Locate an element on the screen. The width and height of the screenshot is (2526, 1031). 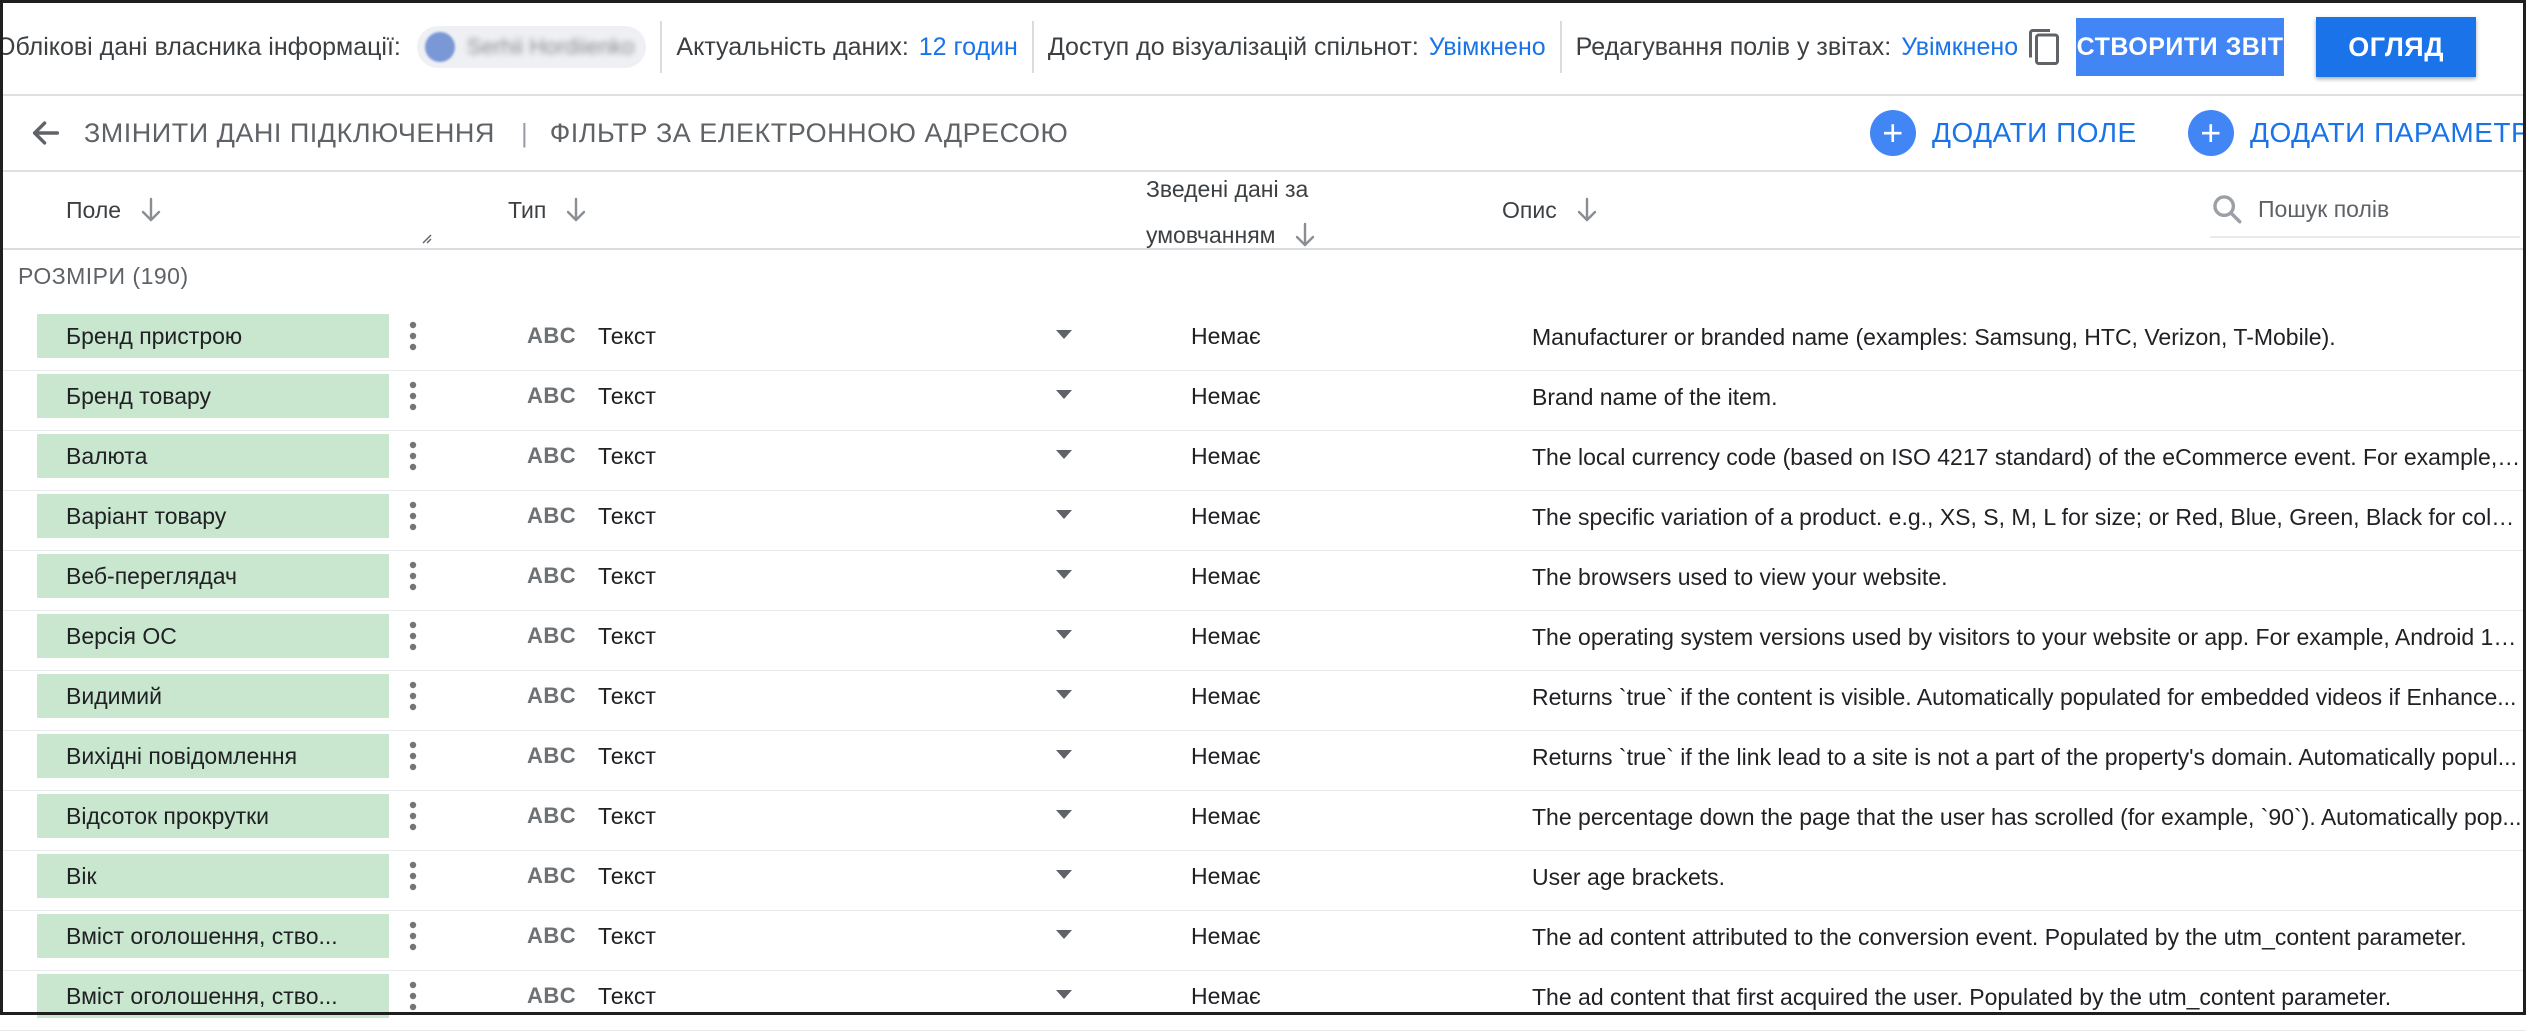
field-name-chip: Вихідні повідомлення is located at coordinates (213, 756).